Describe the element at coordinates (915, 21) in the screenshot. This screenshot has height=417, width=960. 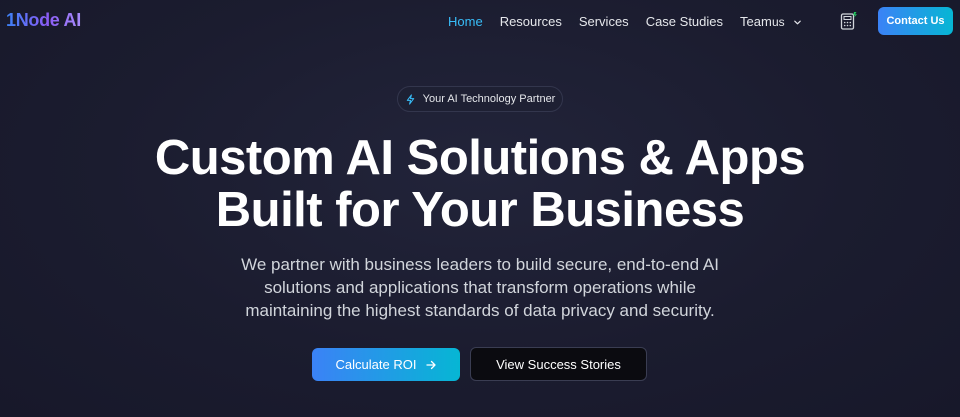
I see `contact-us-button: Contact Us` at that location.